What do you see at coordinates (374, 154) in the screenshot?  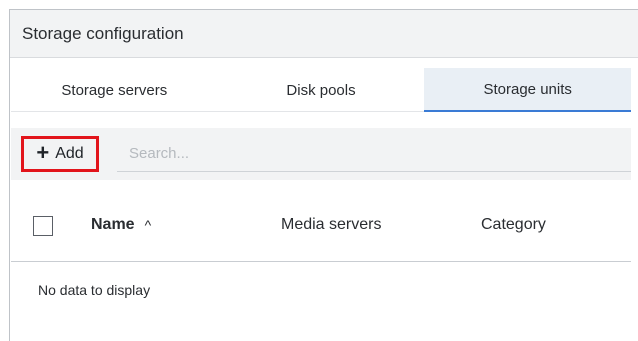 I see `search-input` at bounding box center [374, 154].